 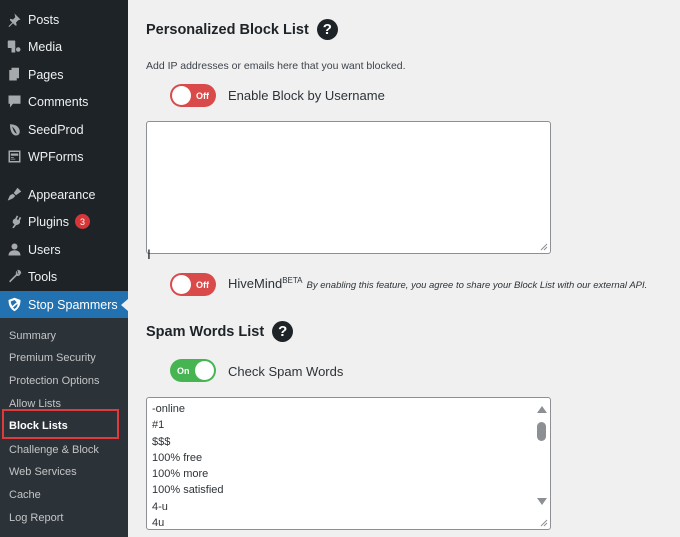 I want to click on form-icon, so click(x=14, y=157).